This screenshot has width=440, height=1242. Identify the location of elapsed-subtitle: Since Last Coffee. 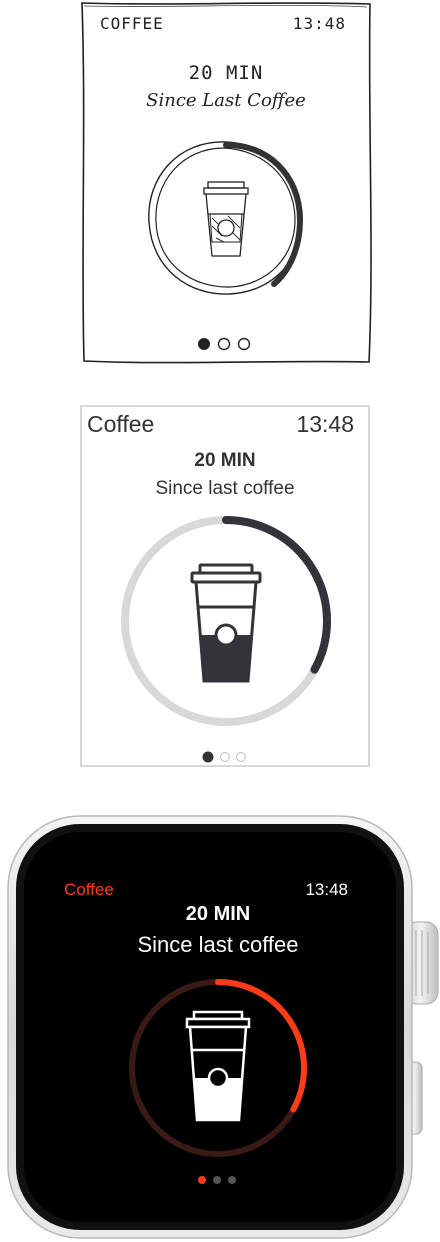
(226, 100).